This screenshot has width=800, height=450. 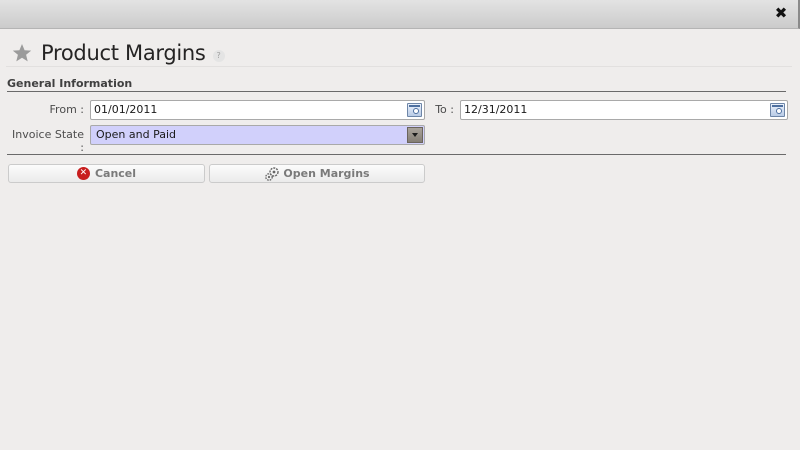 I want to click on header-divider, so click(x=399, y=66).